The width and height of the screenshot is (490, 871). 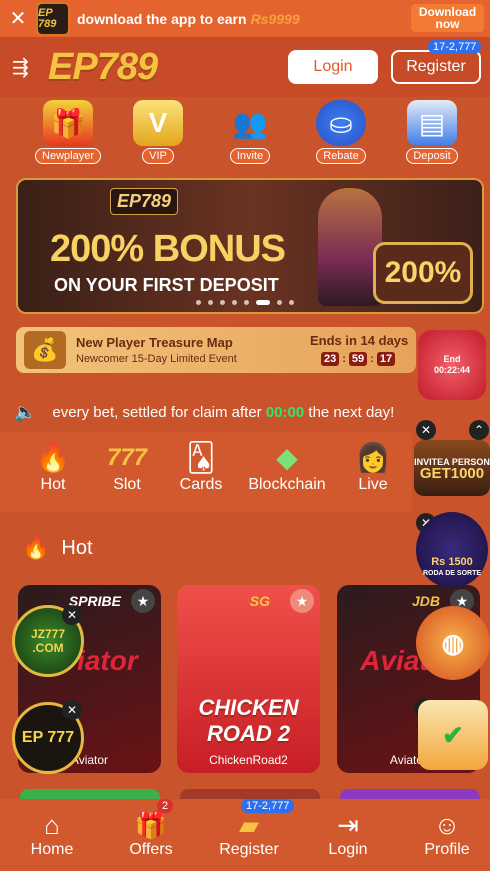 I want to click on quick-link-label: Newplayer, so click(x=68, y=156).